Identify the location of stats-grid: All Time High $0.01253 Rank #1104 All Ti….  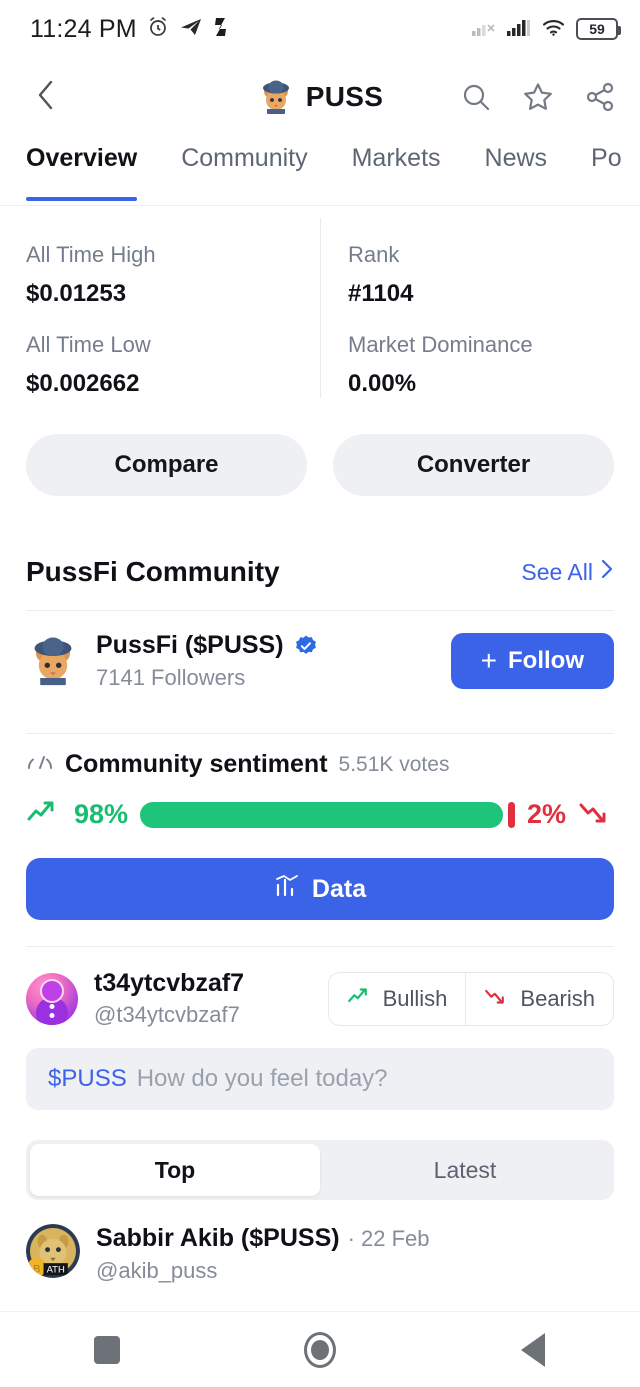
(320, 309).